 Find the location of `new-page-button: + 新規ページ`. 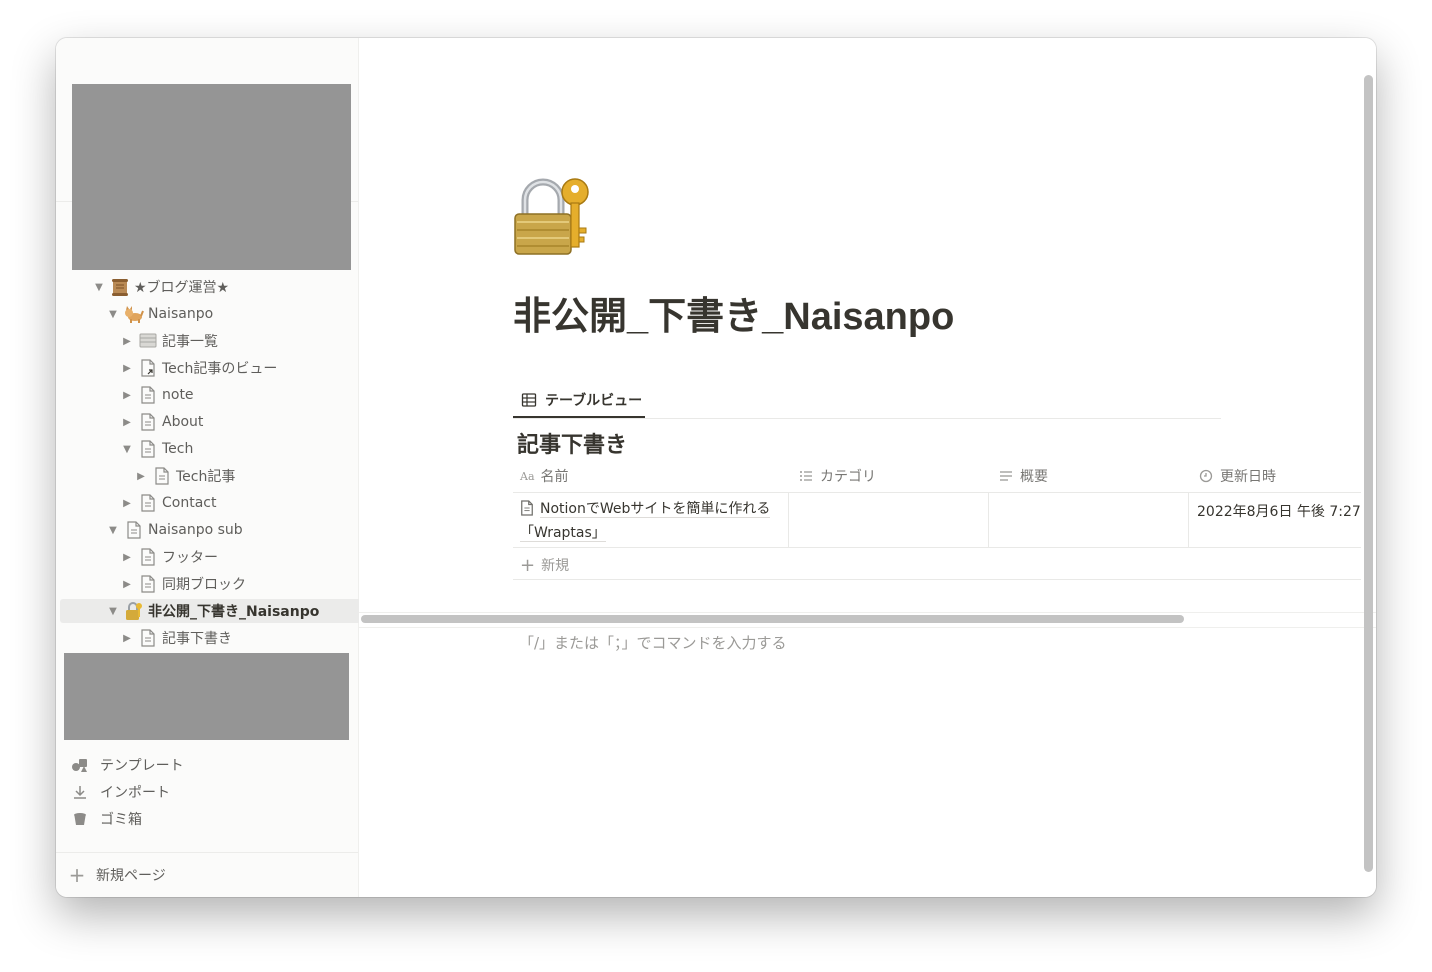

new-page-button: + 新規ページ is located at coordinates (117, 875).